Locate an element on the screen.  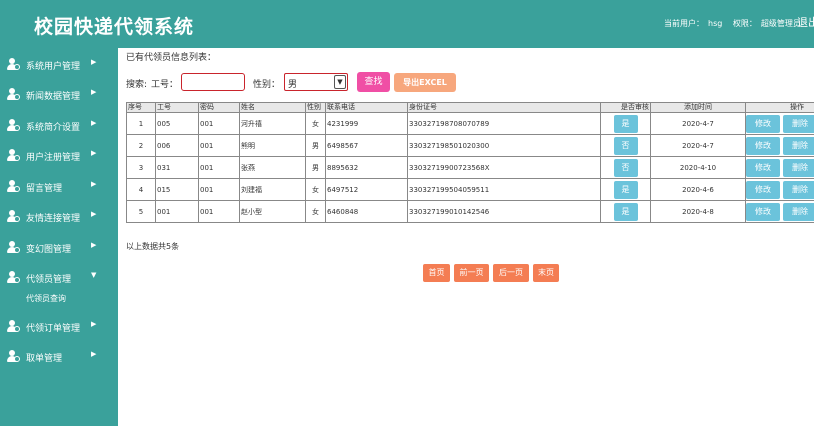
sidebar-item-intro-settings: 系统简介设置 ▶ is located at coordinates (59, 126).